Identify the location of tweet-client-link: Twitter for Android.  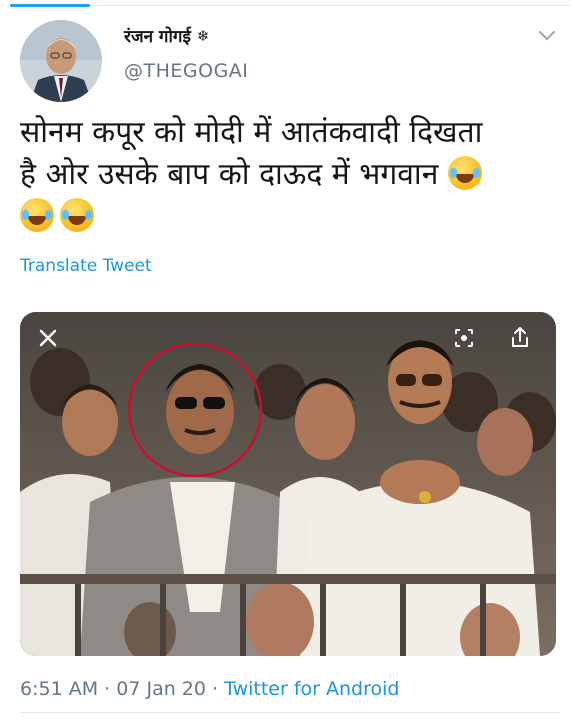
(311, 689).